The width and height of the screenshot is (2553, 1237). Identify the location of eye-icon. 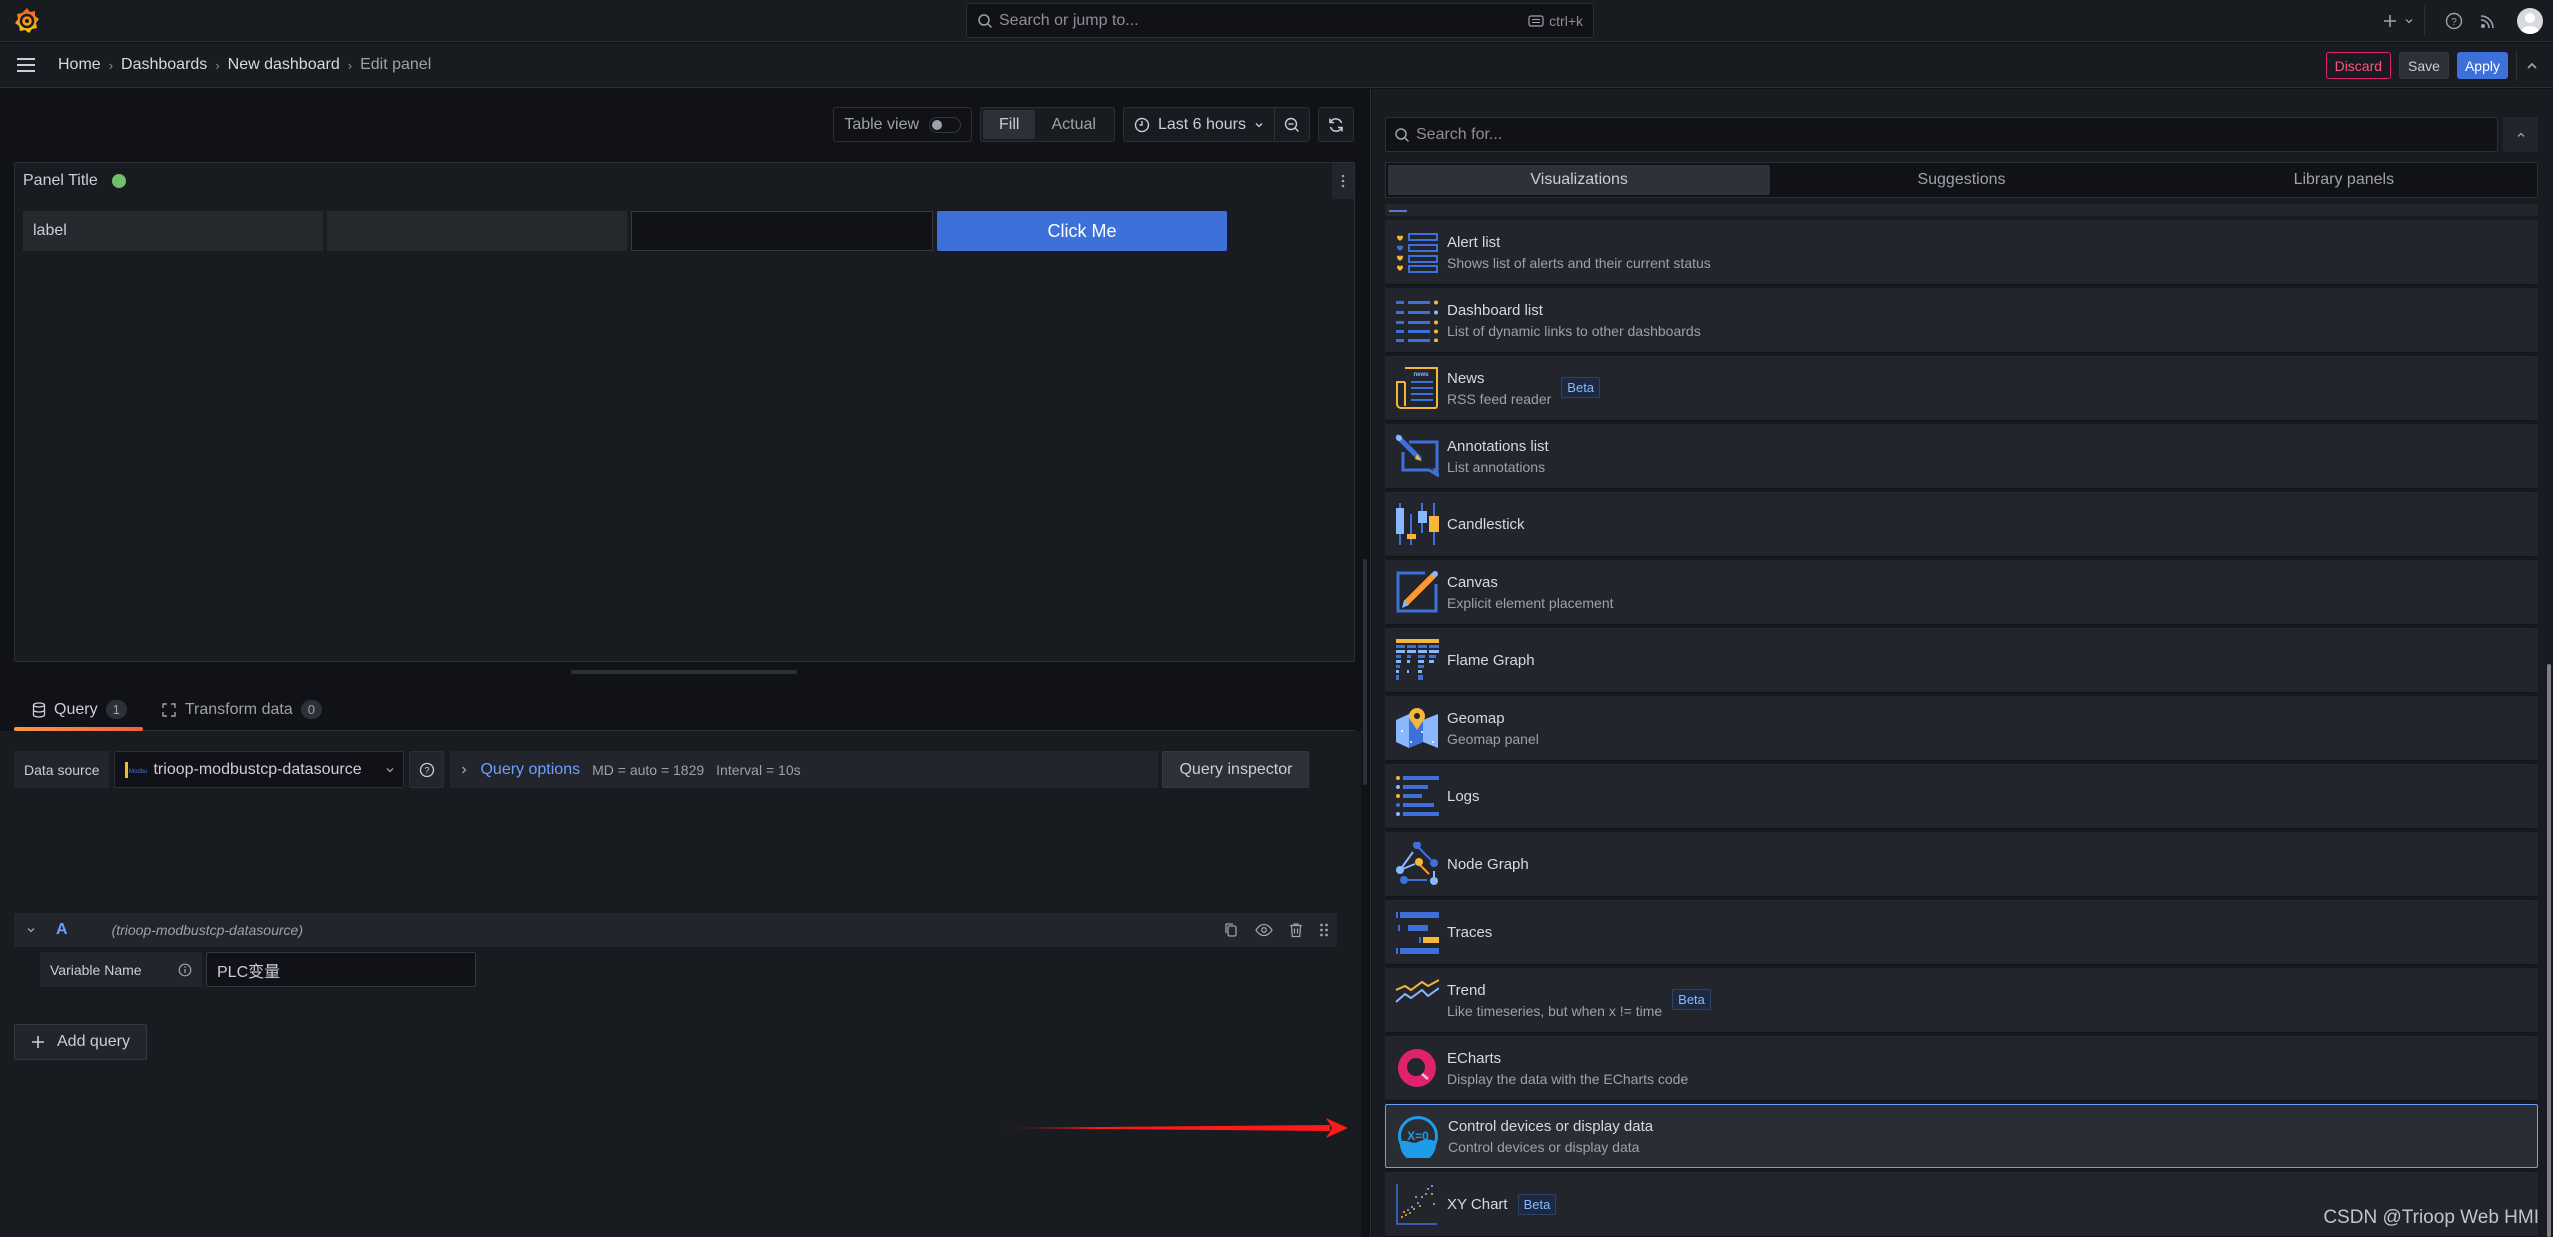
(1264, 930).